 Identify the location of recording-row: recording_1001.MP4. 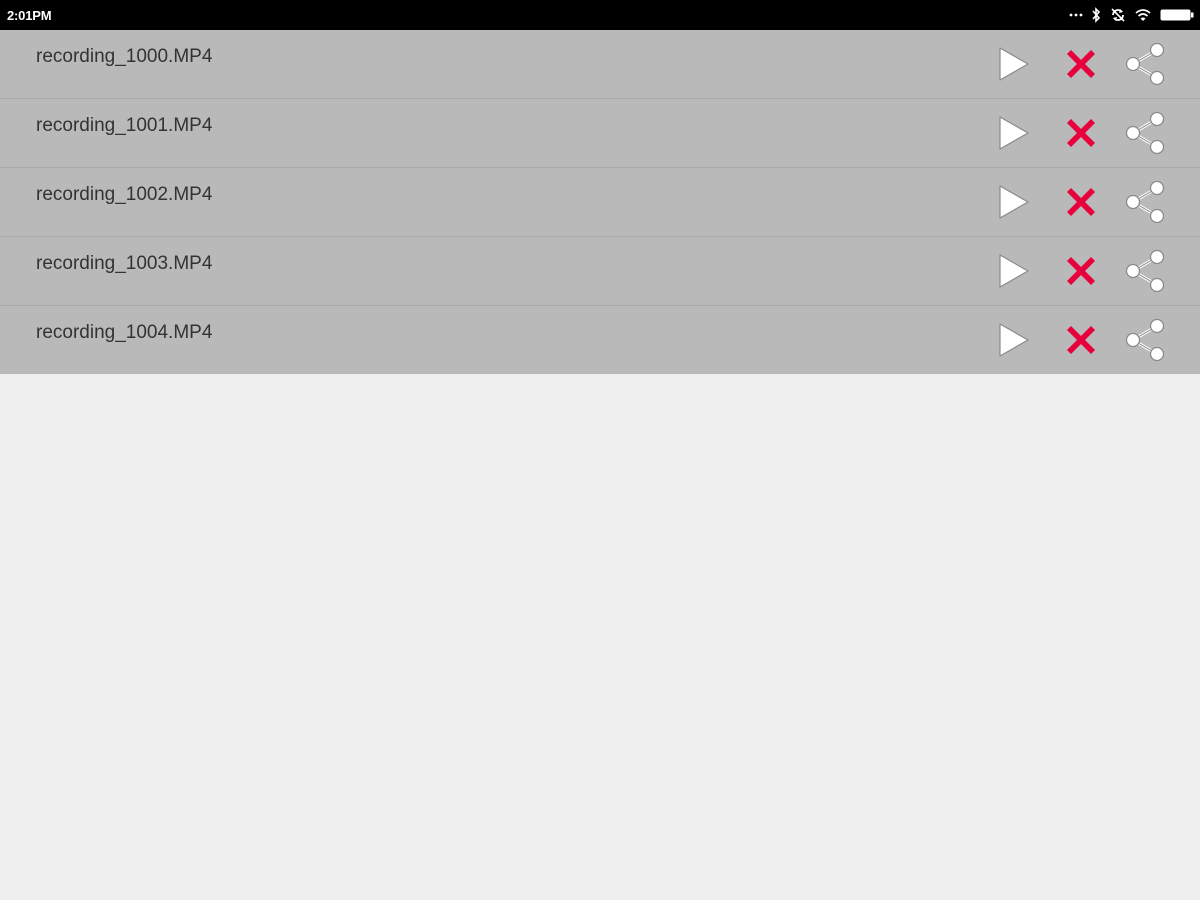
(600, 133).